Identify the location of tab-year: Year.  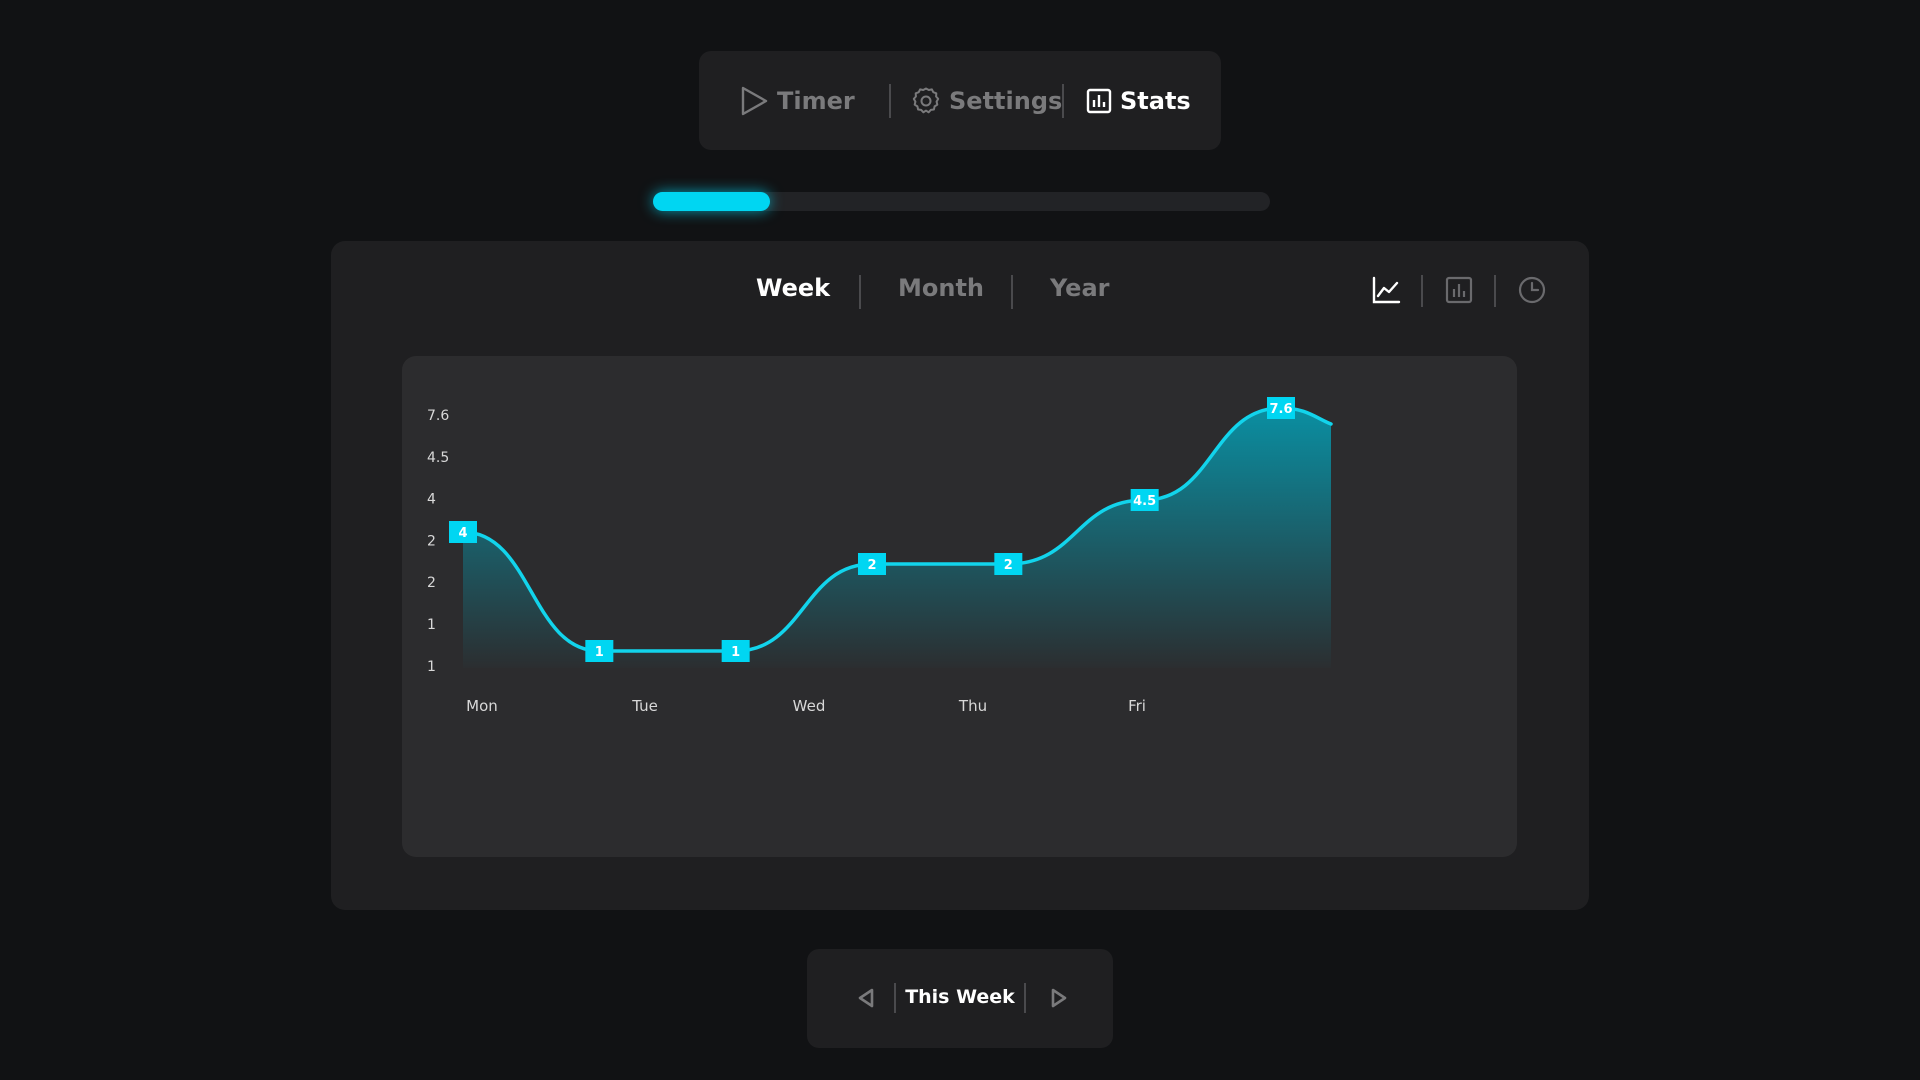
(1079, 288).